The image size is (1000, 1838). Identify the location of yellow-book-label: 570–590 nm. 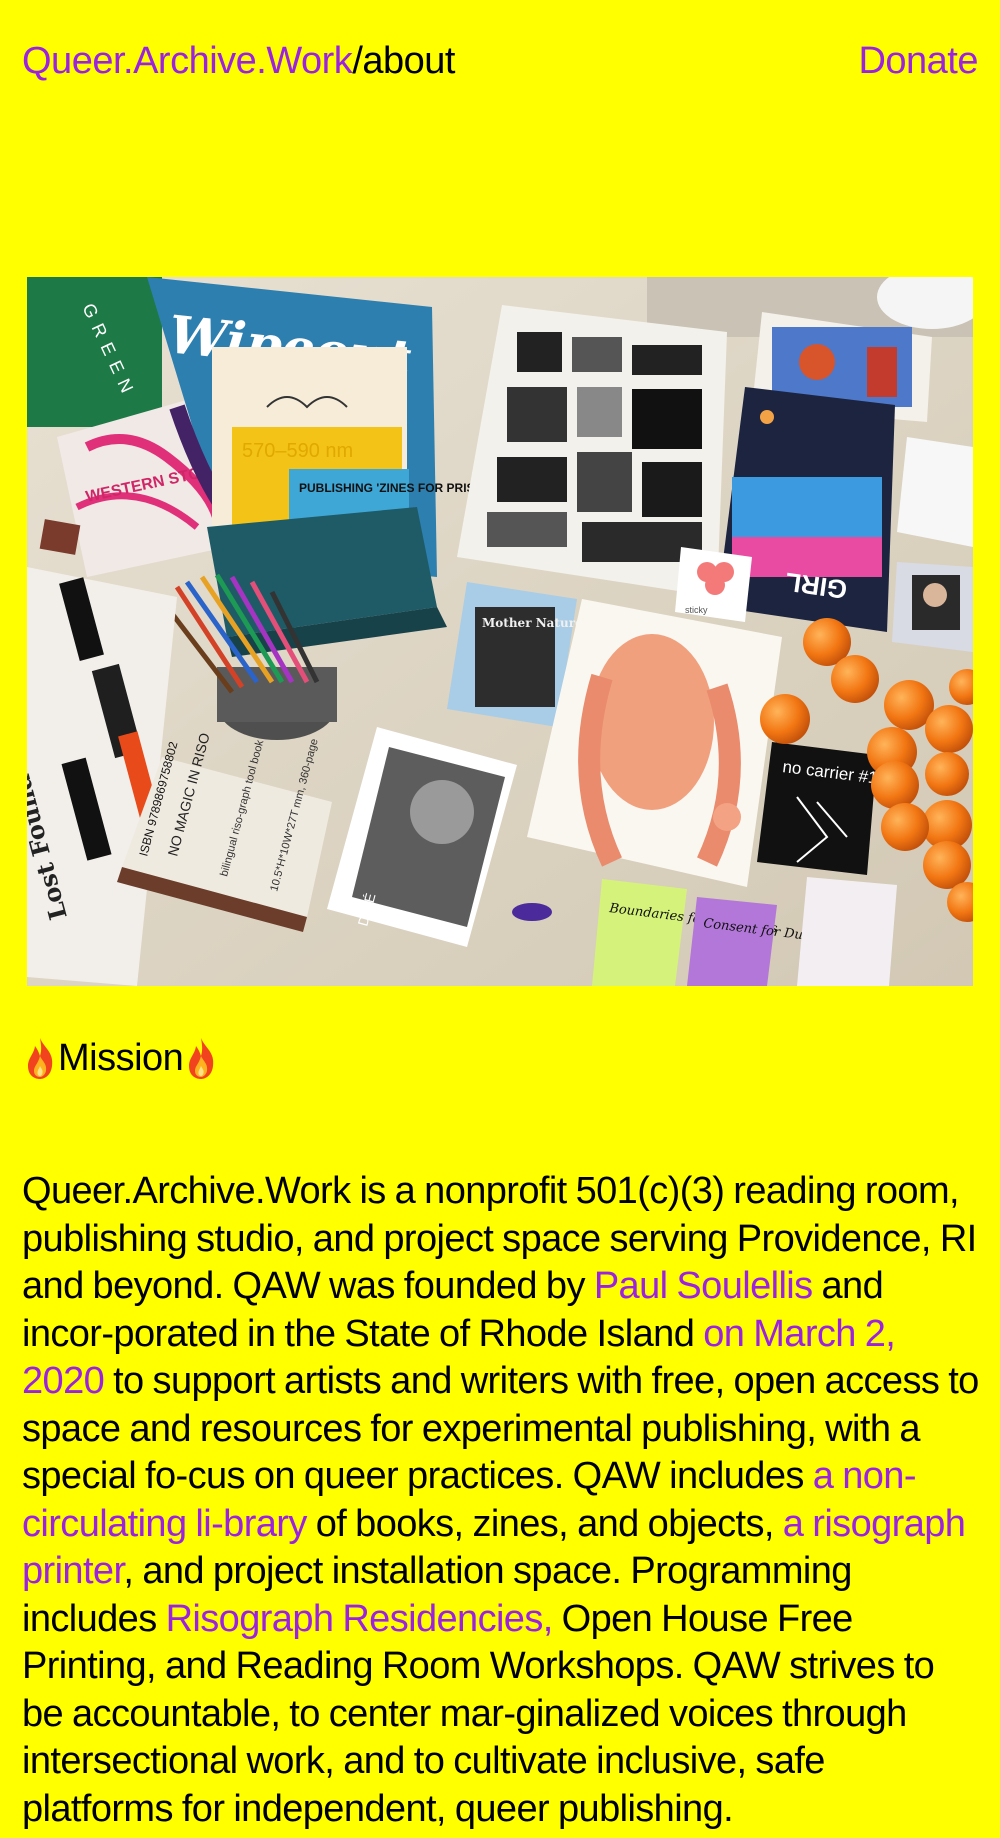
(297, 451).